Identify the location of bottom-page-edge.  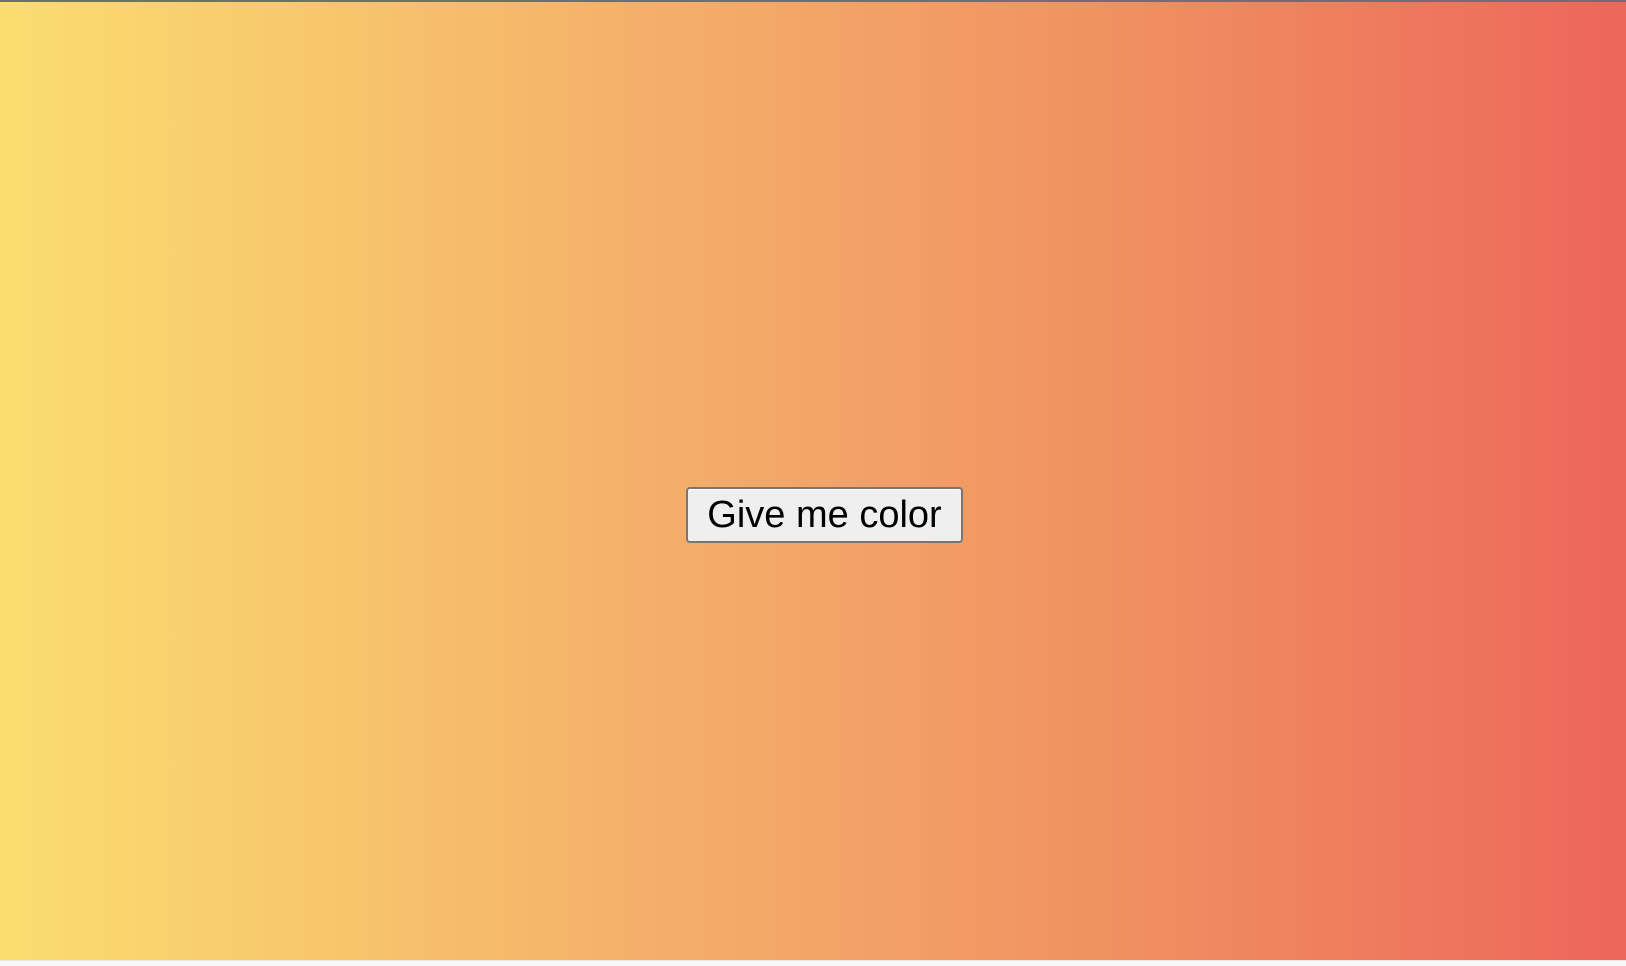
(813, 963).